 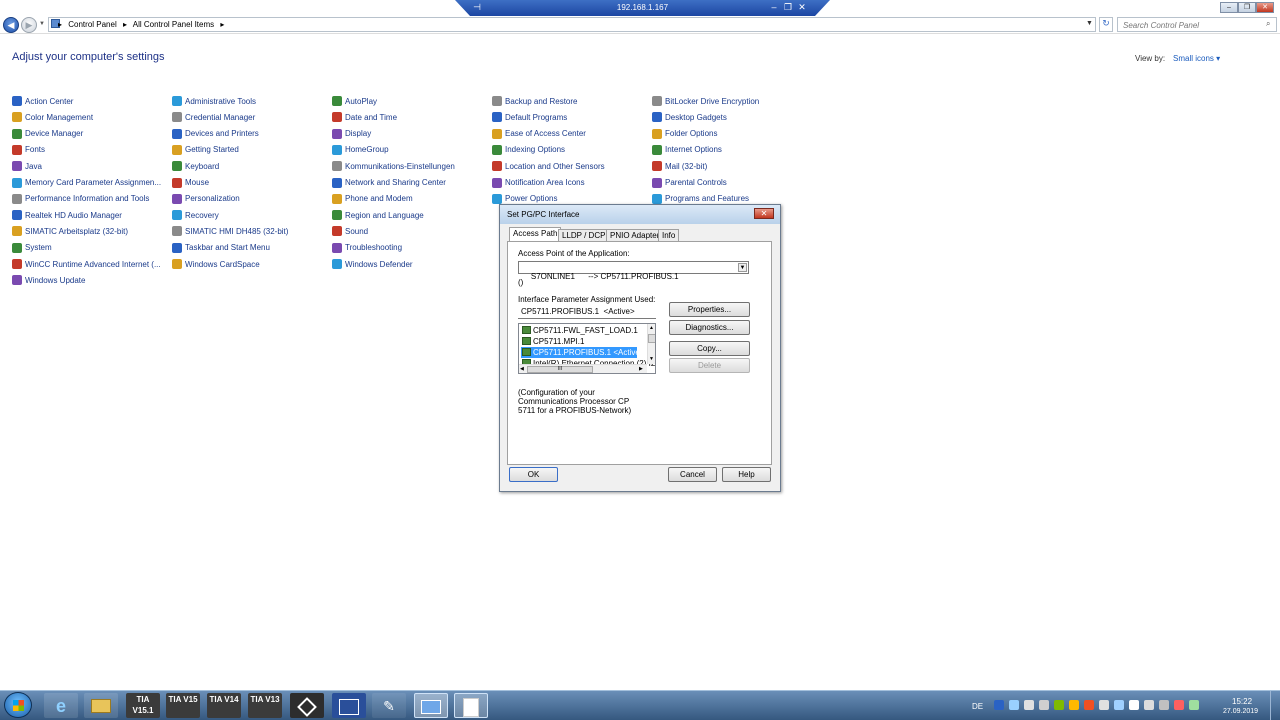 I want to click on cp-item-performance-information-and-tools: Performance Information and Tools, so click(x=80, y=198).